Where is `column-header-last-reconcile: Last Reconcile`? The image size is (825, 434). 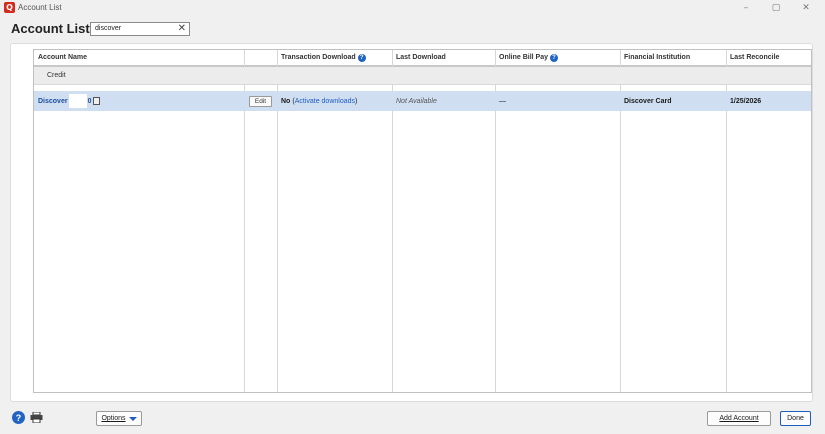 column-header-last-reconcile: Last Reconcile is located at coordinates (768, 58).